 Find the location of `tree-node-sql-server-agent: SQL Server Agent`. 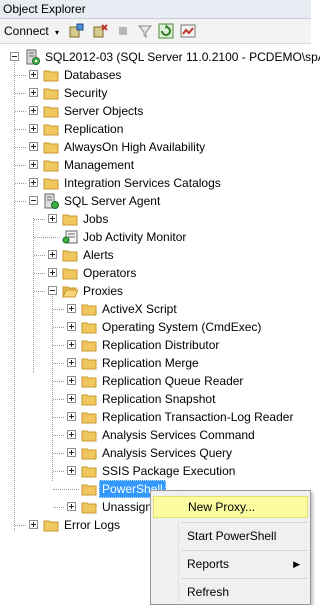

tree-node-sql-server-agent: SQL Server Agent is located at coordinates (155, 201).